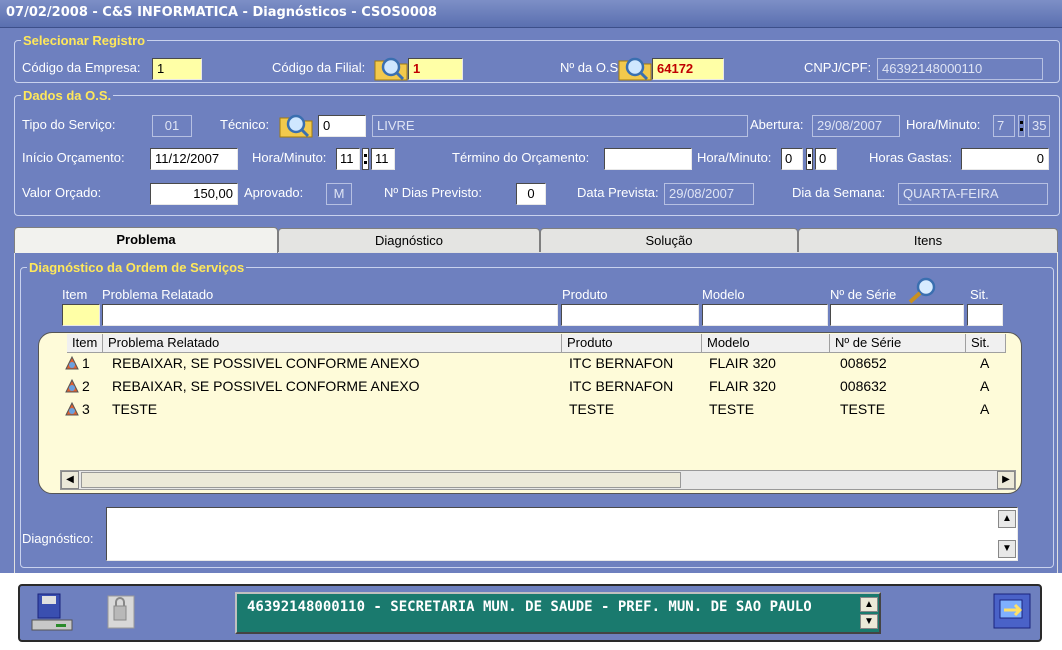 This screenshot has height=650, width=1062. What do you see at coordinates (194, 194) in the screenshot?
I see `valor-orcado-field: 150,00` at bounding box center [194, 194].